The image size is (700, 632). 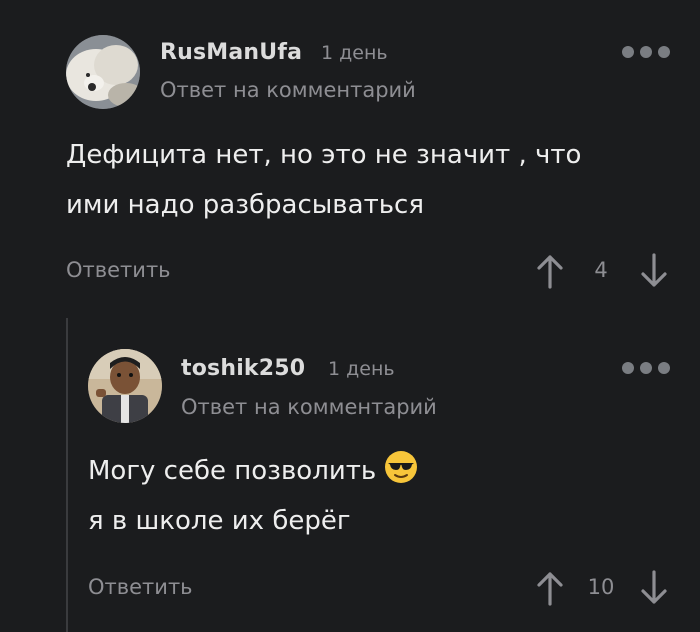 I want to click on comment-text: Могу себе позволить я в школе их берёг, so click(x=253, y=496).